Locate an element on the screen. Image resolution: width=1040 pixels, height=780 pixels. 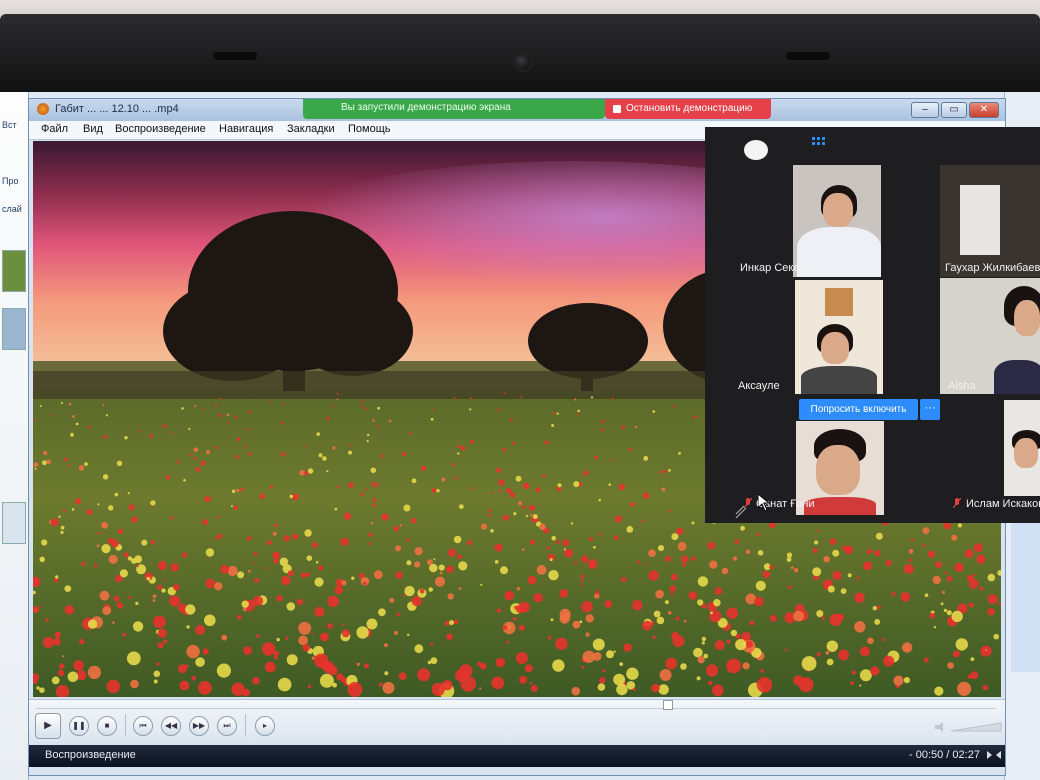
ask-to-start-video-button: Попросить включить is located at coordinates (858, 409).